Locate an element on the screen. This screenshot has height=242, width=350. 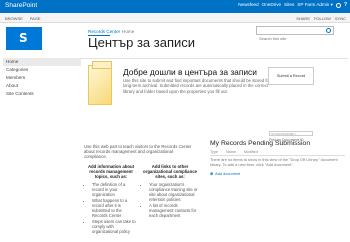
column-name: Name is located at coordinates (231, 152).